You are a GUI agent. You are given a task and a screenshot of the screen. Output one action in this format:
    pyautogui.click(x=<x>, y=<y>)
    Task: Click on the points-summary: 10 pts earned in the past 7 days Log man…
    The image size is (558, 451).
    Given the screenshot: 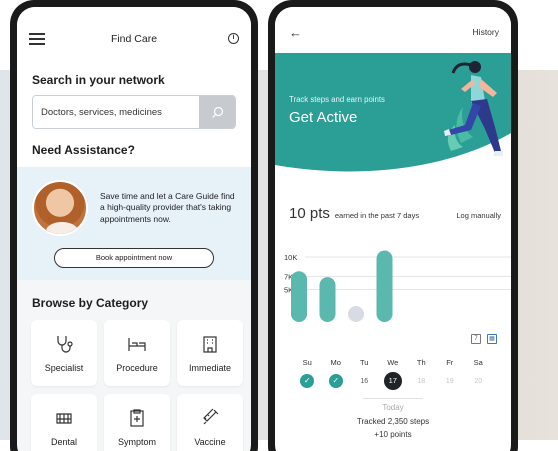 What is the action you would take?
    pyautogui.click(x=393, y=201)
    